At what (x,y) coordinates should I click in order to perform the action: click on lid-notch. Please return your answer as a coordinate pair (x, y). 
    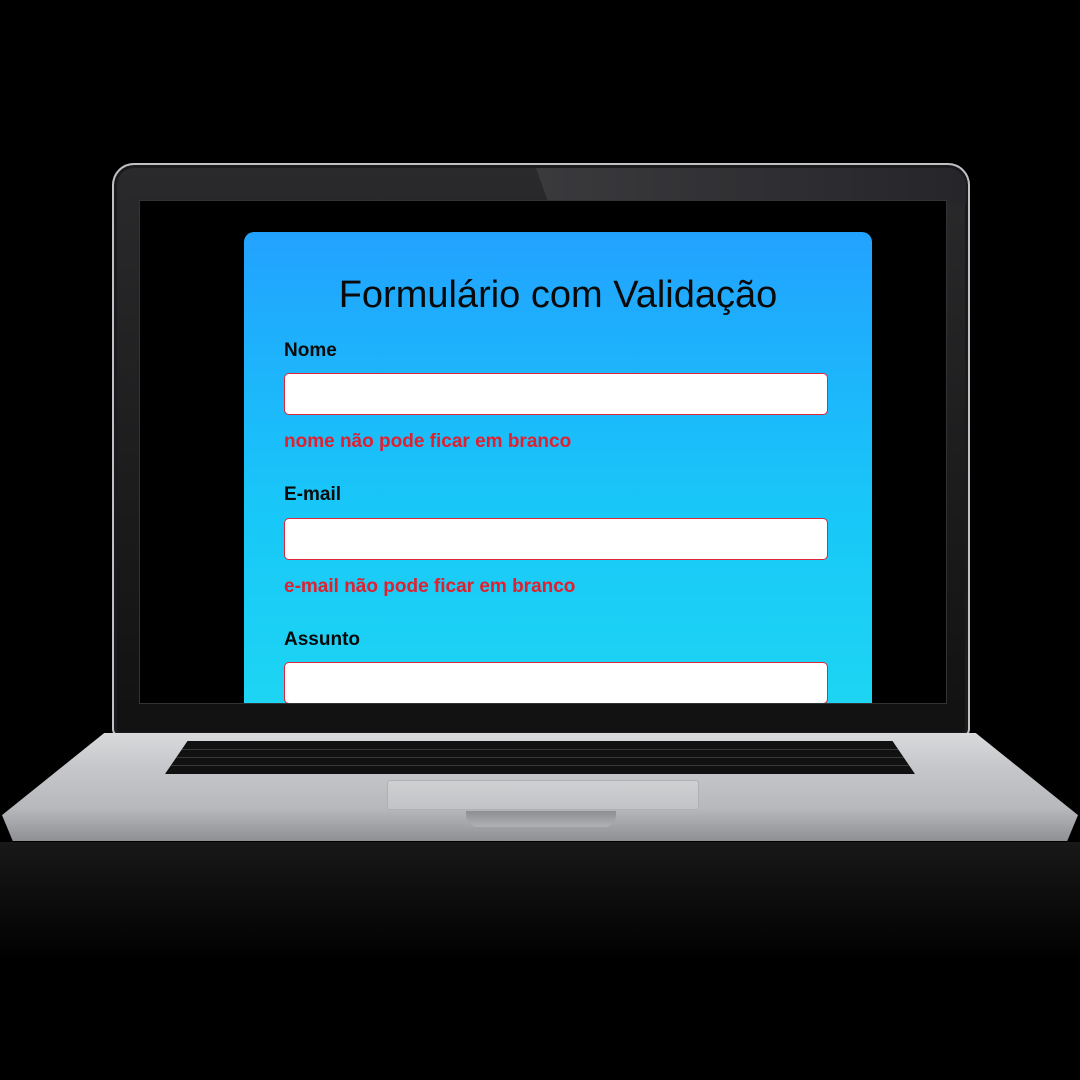
    Looking at the image, I should click on (541, 819).